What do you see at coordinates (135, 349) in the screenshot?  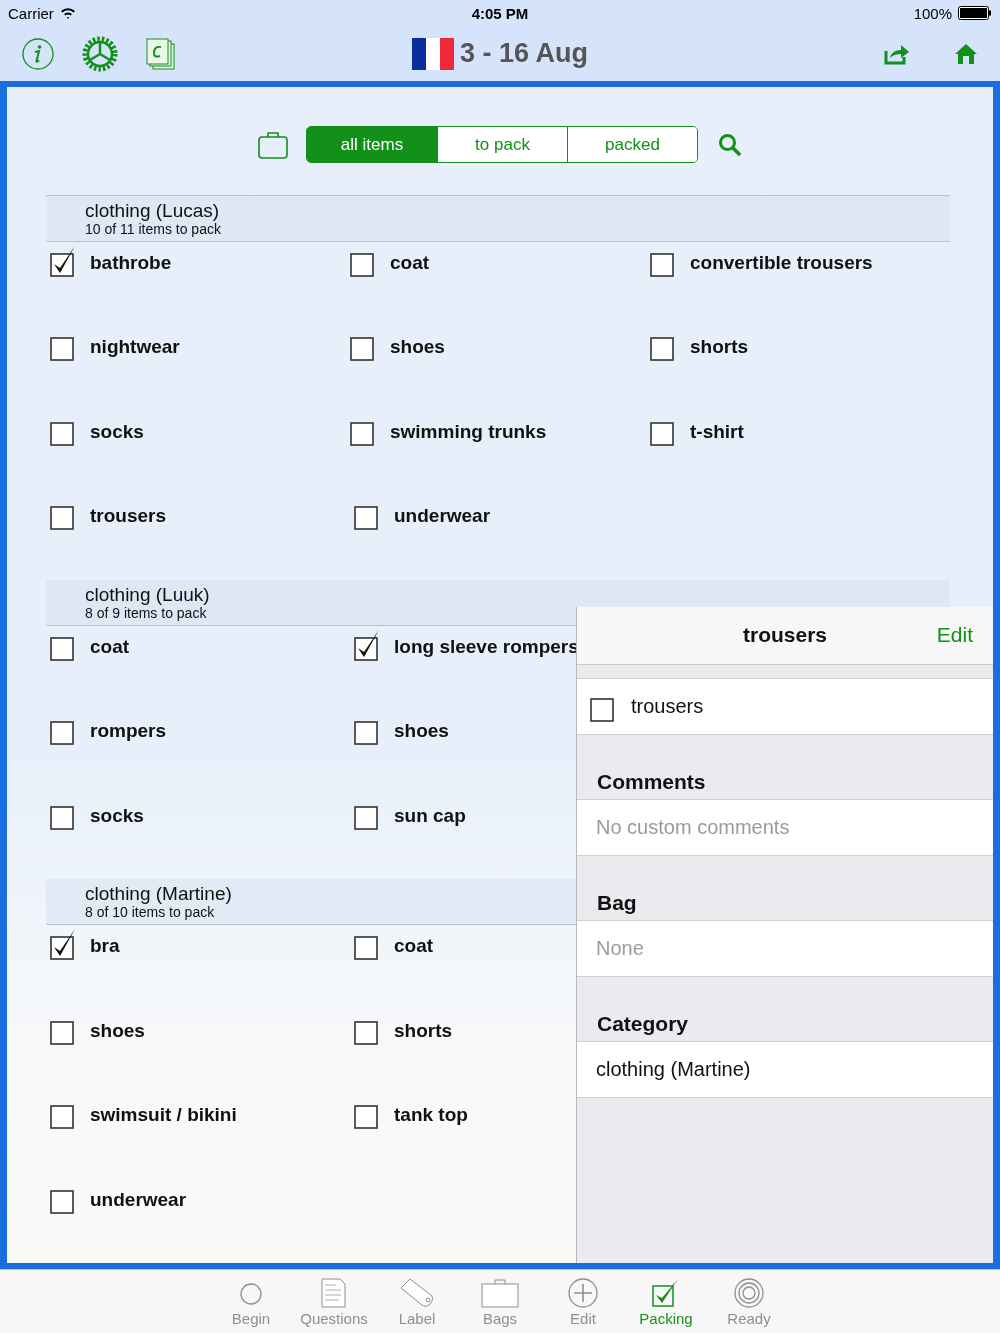 I see `item-label: nightwear` at bounding box center [135, 349].